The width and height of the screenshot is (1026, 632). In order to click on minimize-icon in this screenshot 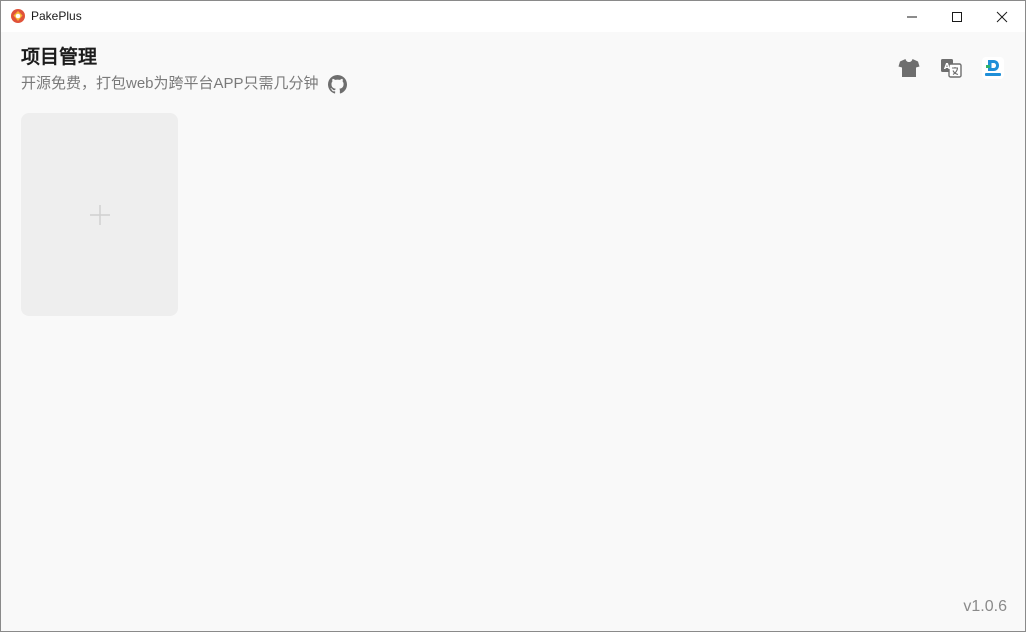, I will do `click(912, 16)`.